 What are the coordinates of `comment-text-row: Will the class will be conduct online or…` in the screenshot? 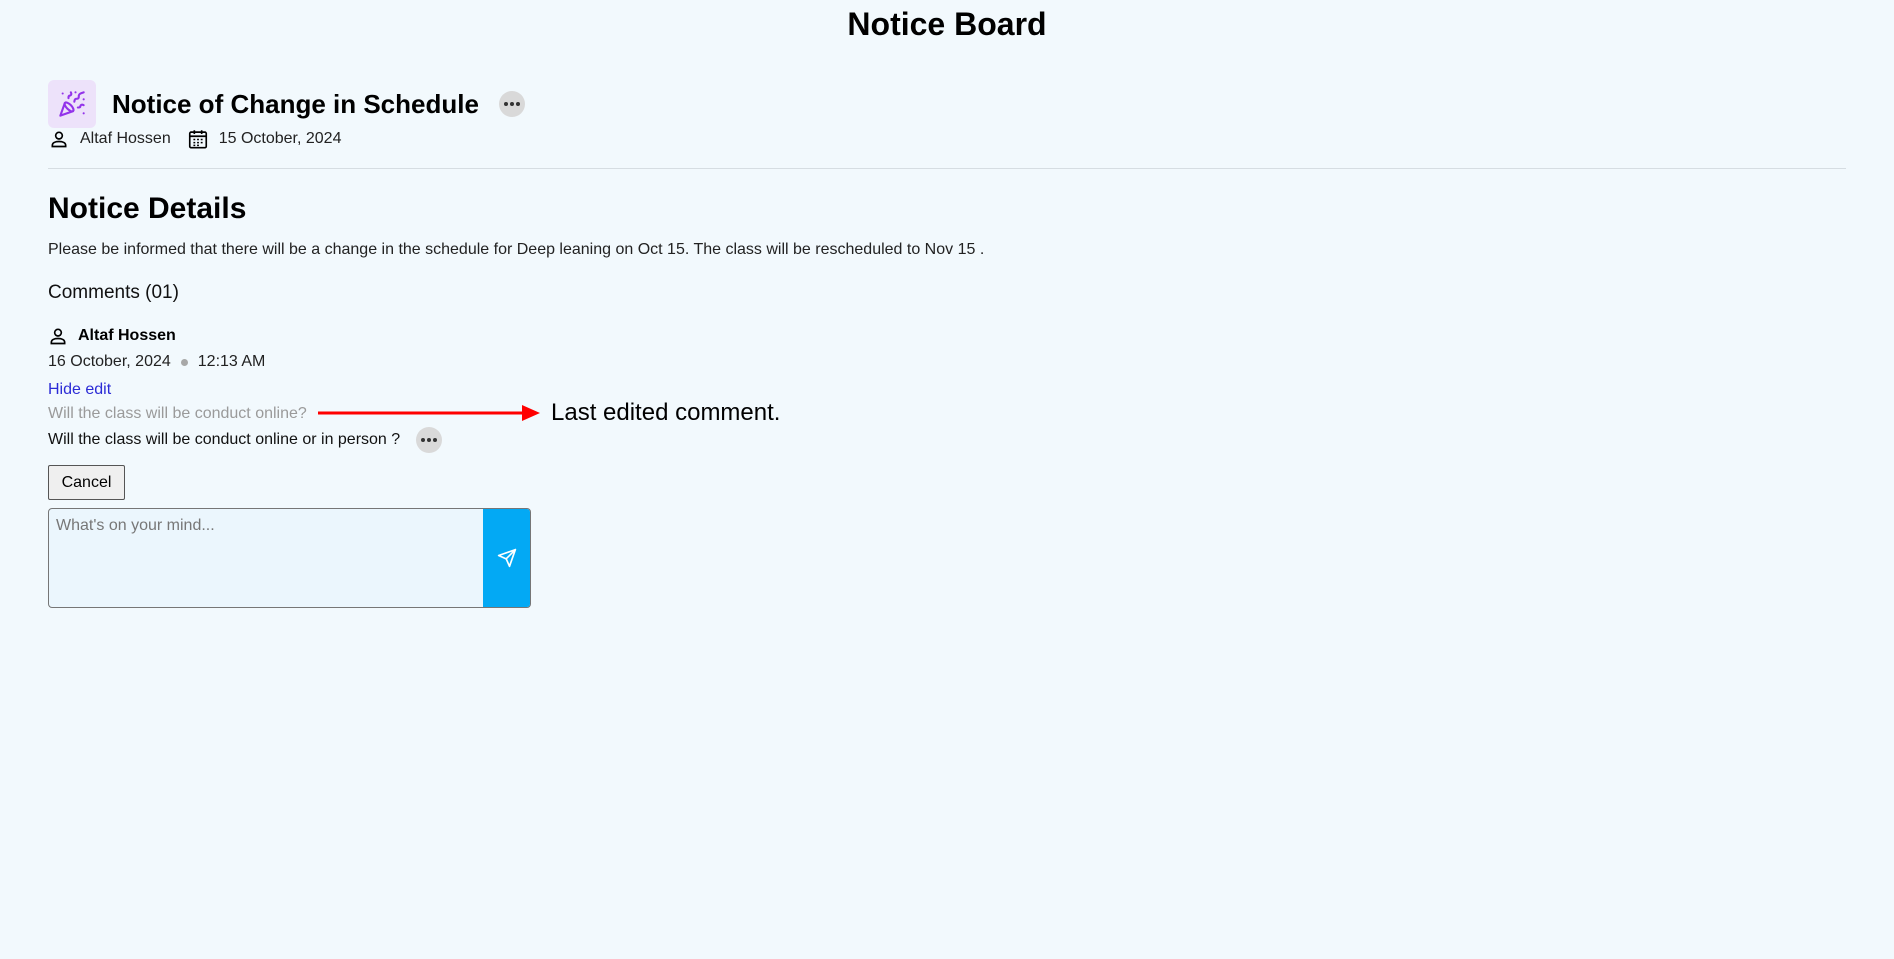 It's located at (245, 440).